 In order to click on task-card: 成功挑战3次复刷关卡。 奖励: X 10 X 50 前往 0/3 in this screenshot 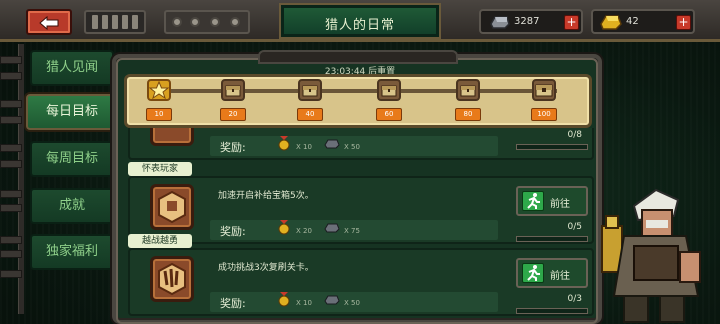, I will do `click(361, 282)`.